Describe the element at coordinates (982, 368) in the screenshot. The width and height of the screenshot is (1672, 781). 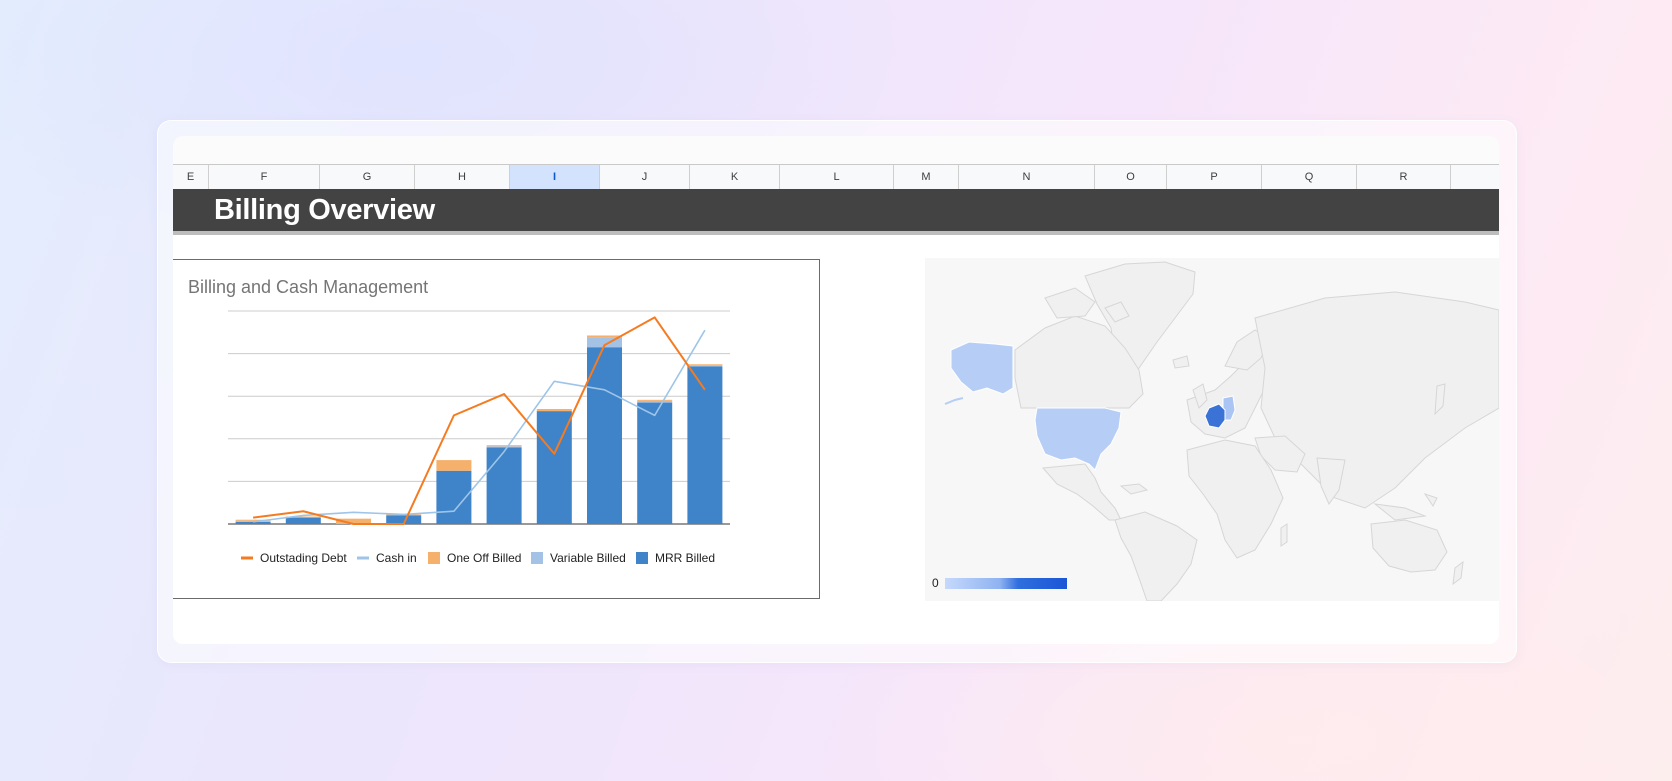
I see `map-region-alaska` at that location.